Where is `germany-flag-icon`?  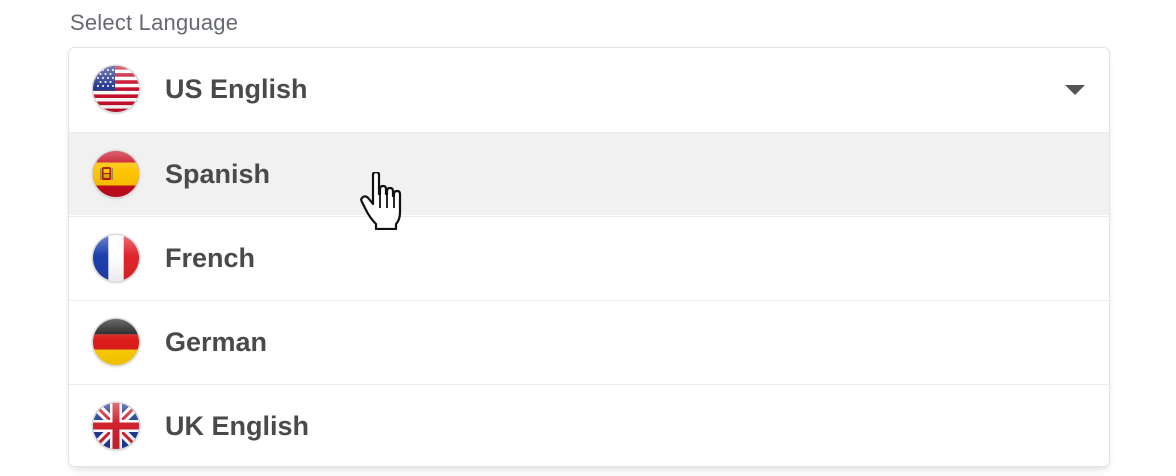
germany-flag-icon is located at coordinates (116, 342).